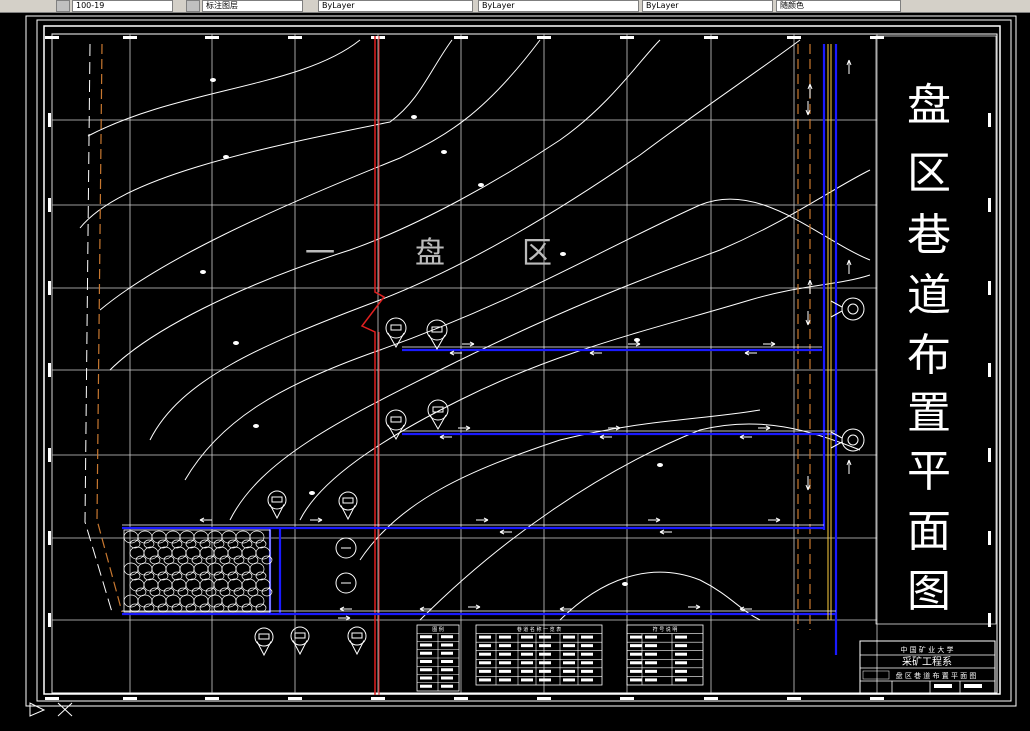  Describe the element at coordinates (51, 709) in the screenshot. I see `ucs-triangle-icon` at that location.